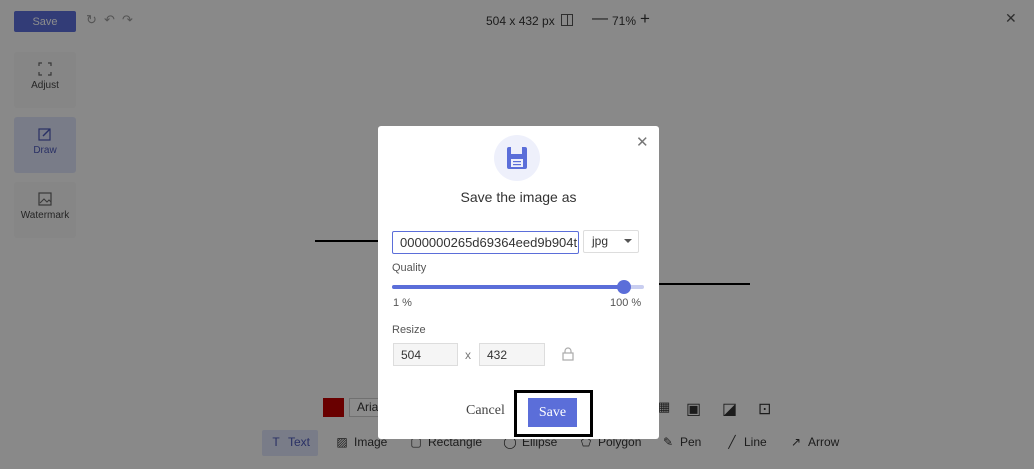 Image resolution: width=1034 pixels, height=469 pixels. I want to click on filename-input: 0000000265d69364eed9b904t, so click(485, 242).